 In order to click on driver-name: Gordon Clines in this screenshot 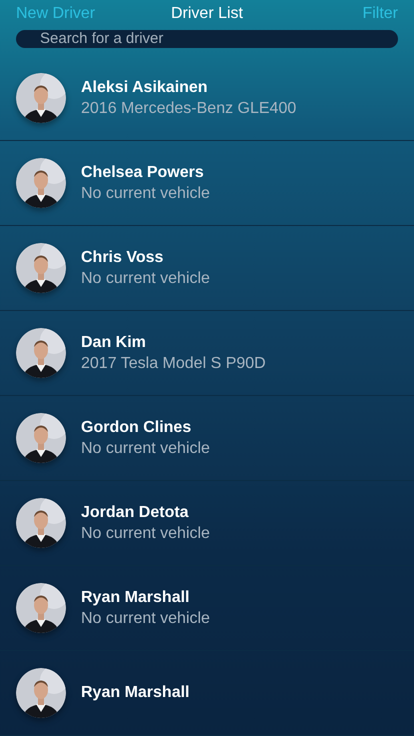, I will do `click(136, 427)`.